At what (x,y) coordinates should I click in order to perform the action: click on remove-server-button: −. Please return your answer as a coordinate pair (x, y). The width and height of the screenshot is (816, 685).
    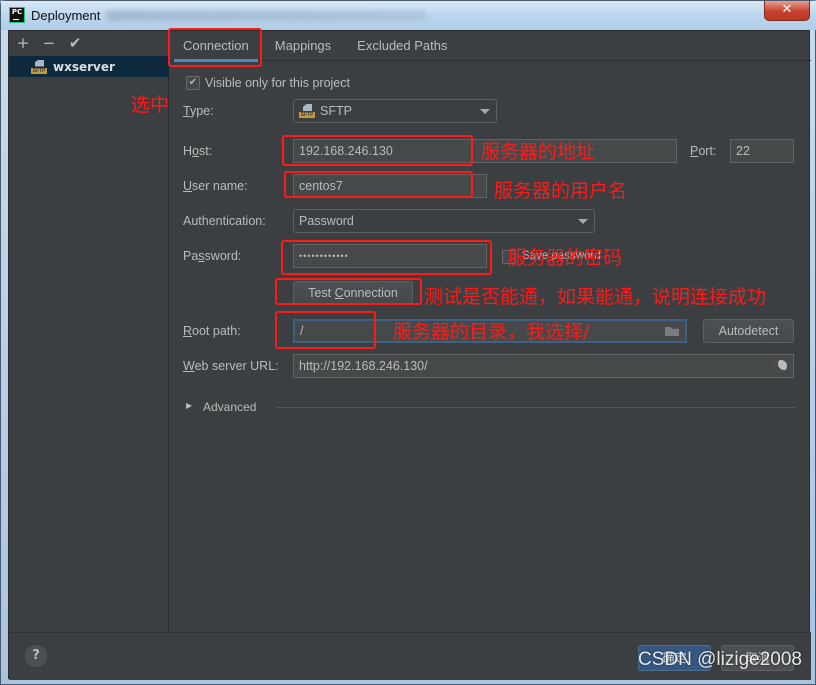
    Looking at the image, I should click on (49, 43).